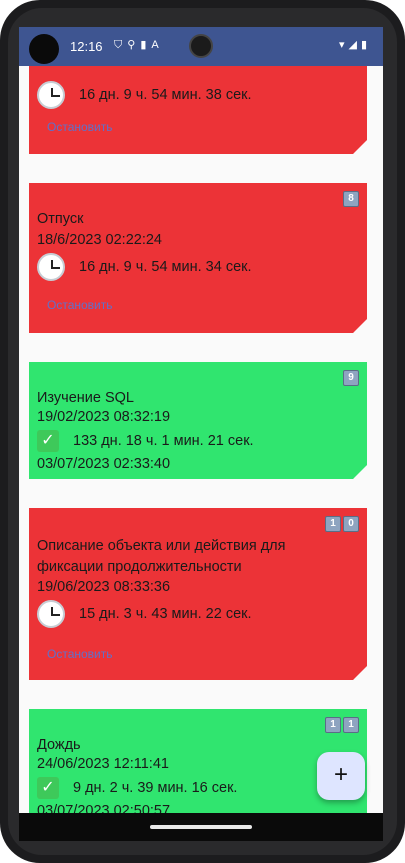 The image size is (405, 863). I want to click on navigation-bar, so click(201, 827).